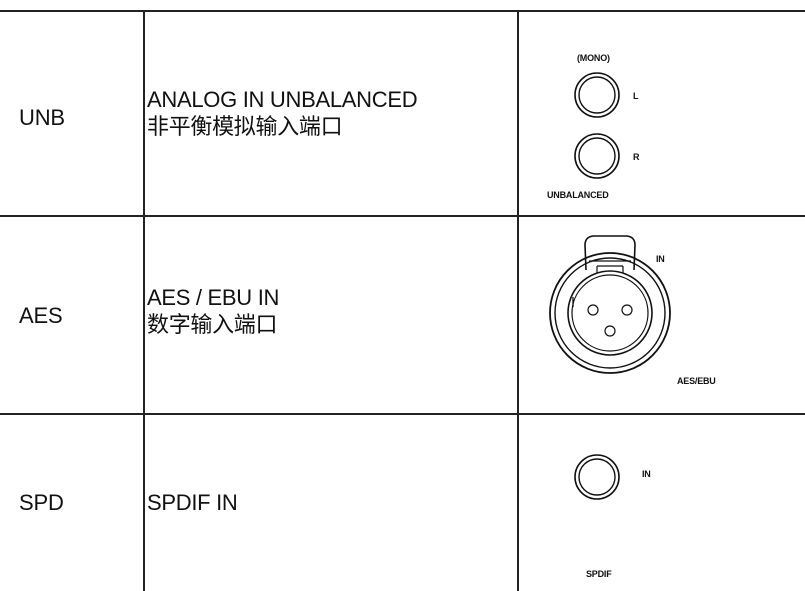 The image size is (805, 591). What do you see at coordinates (636, 96) in the screenshot?
I see `left-channel-label: L` at bounding box center [636, 96].